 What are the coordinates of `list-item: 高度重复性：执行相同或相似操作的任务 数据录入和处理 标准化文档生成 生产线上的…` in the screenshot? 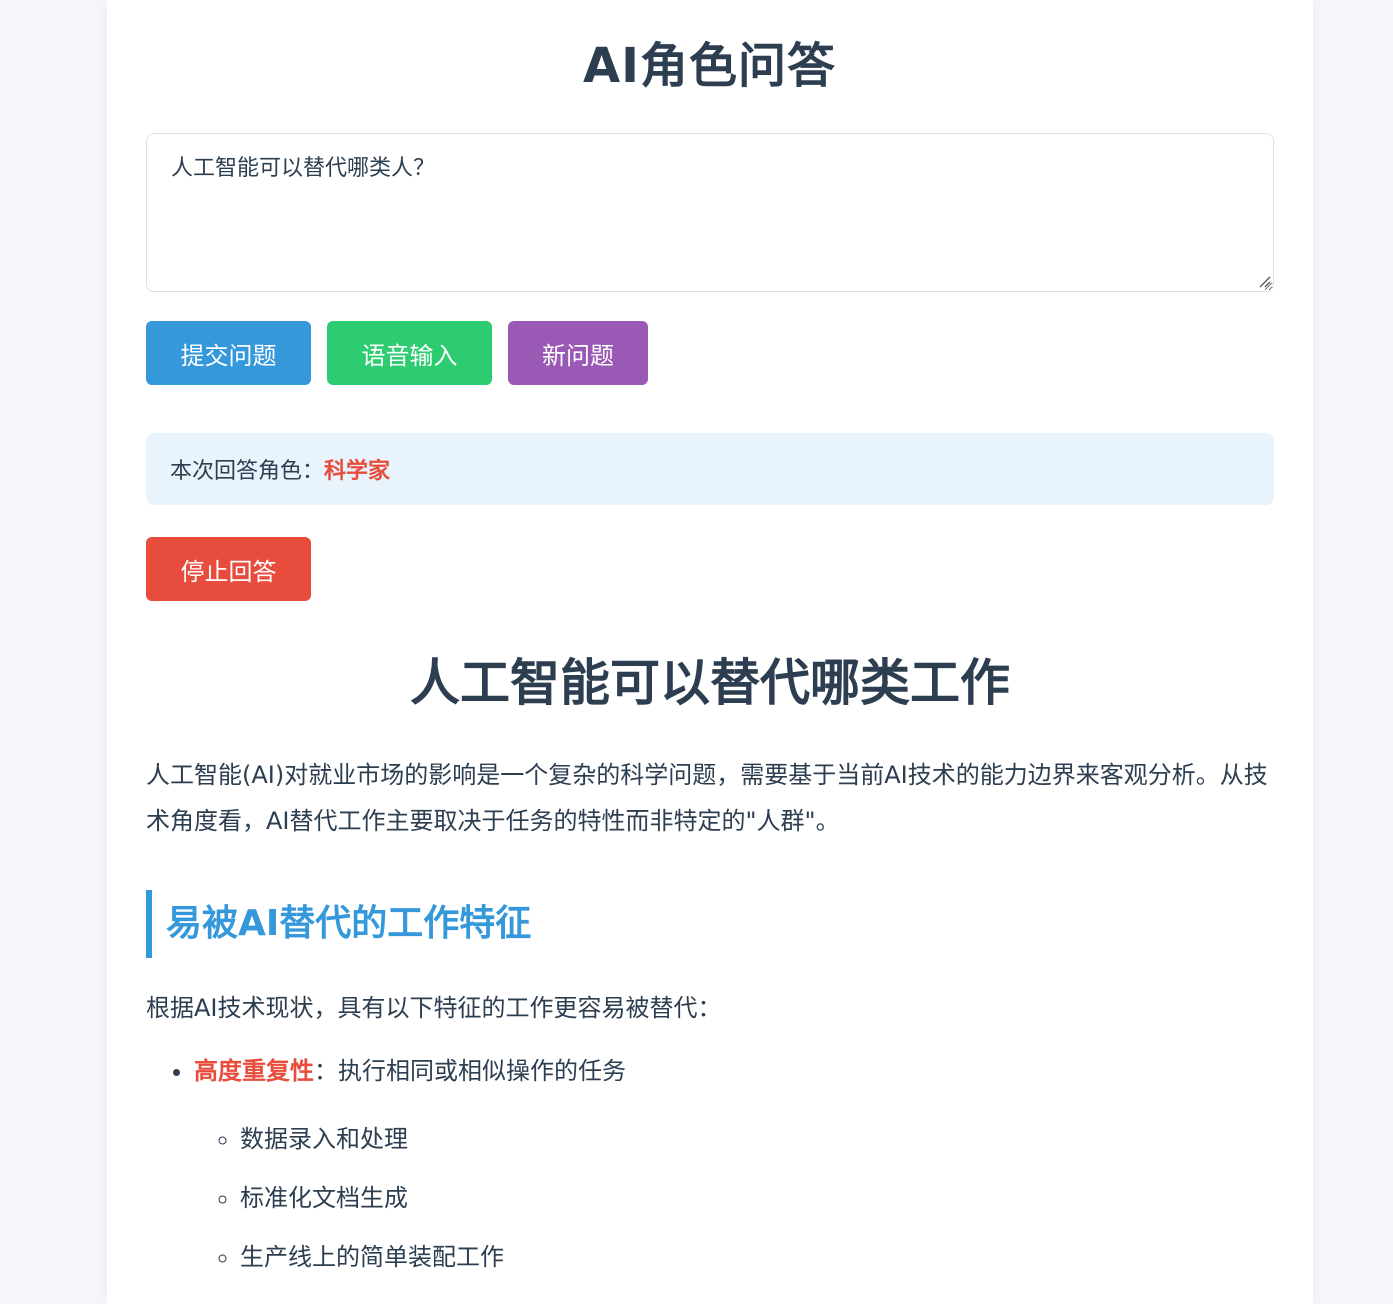 It's located at (734, 1164).